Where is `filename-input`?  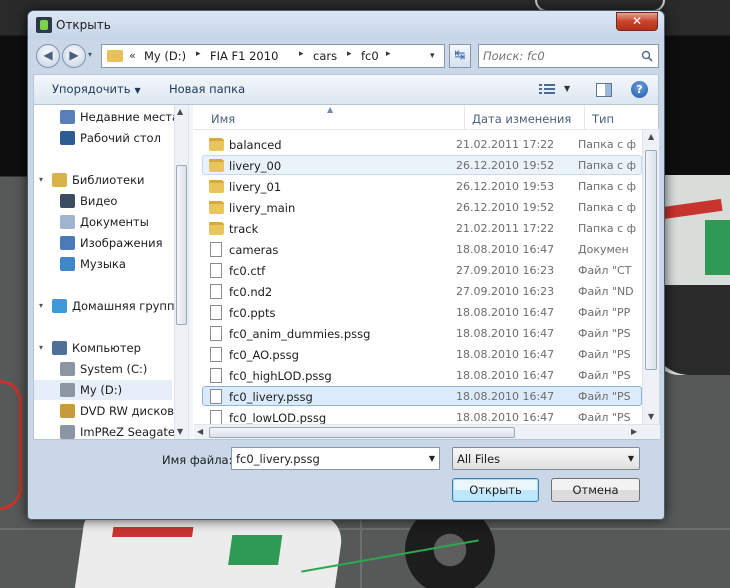 filename-input is located at coordinates (326, 459).